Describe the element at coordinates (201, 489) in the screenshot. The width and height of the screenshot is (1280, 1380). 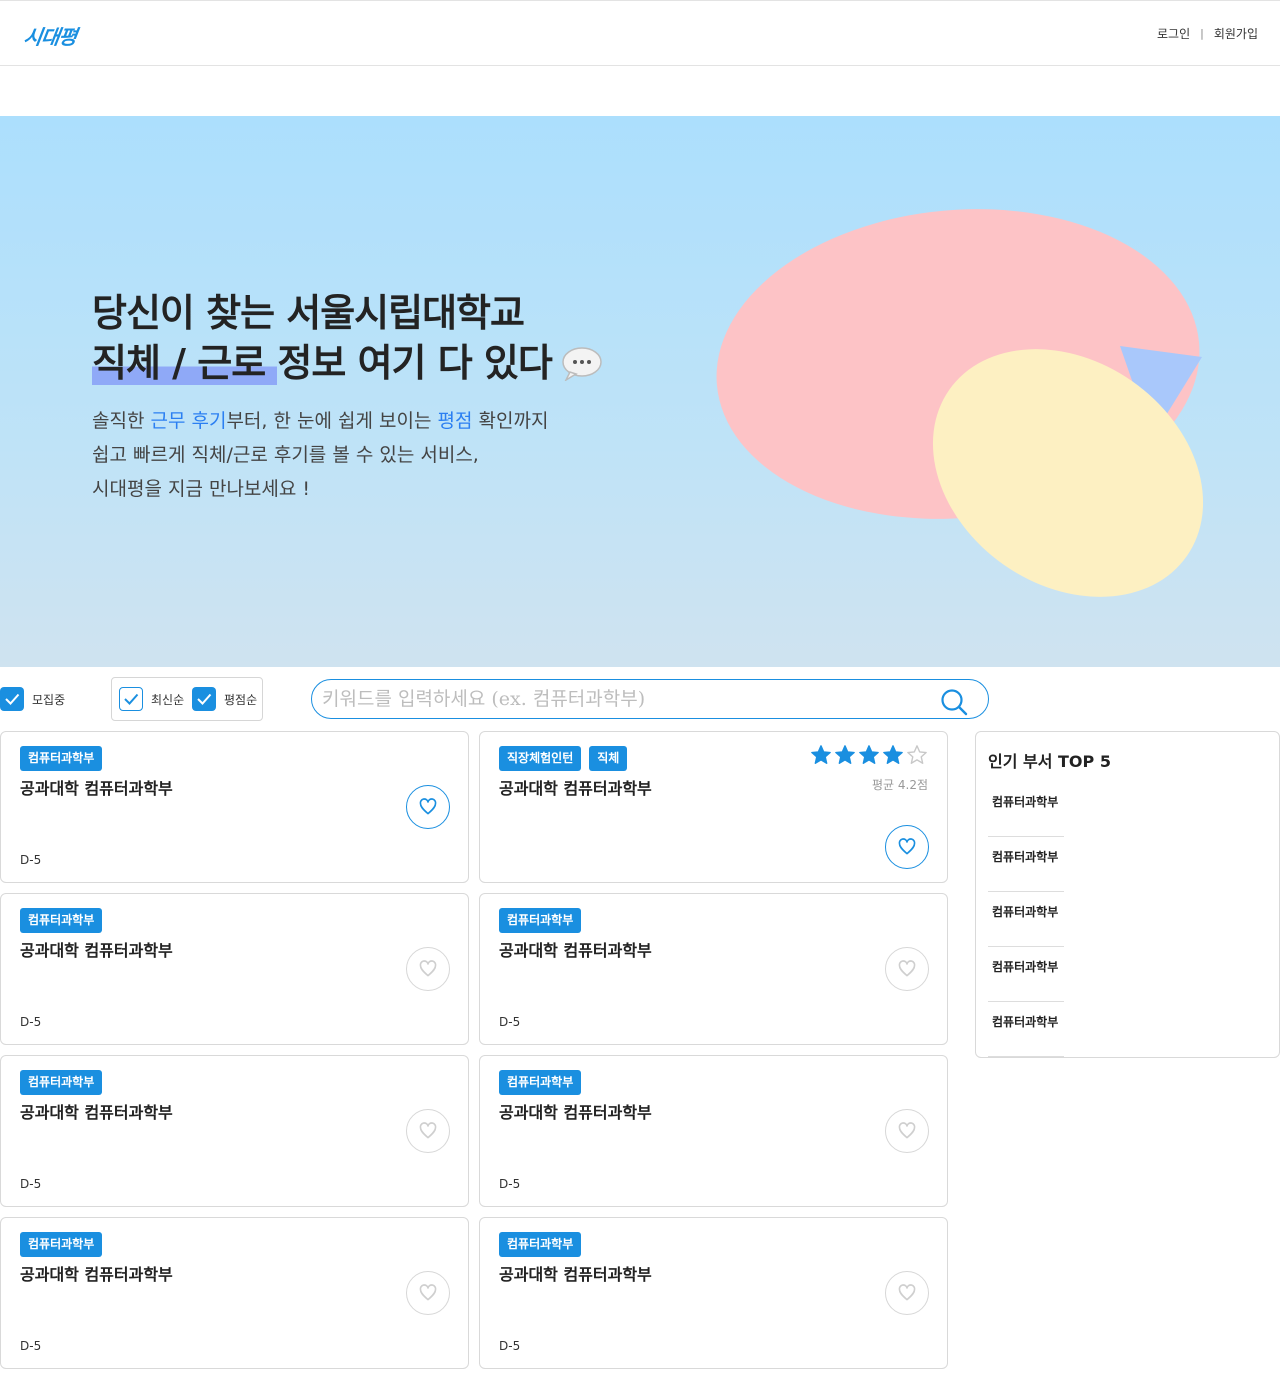
I see `hero-desc-line3: 시대평을 지금 만나보세요 !` at that location.